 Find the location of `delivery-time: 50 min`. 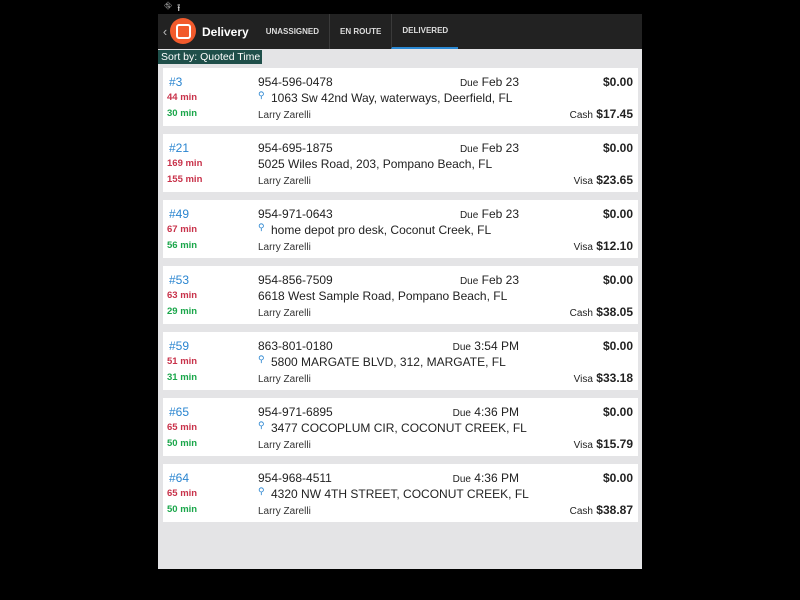

delivery-time: 50 min is located at coordinates (182, 443).